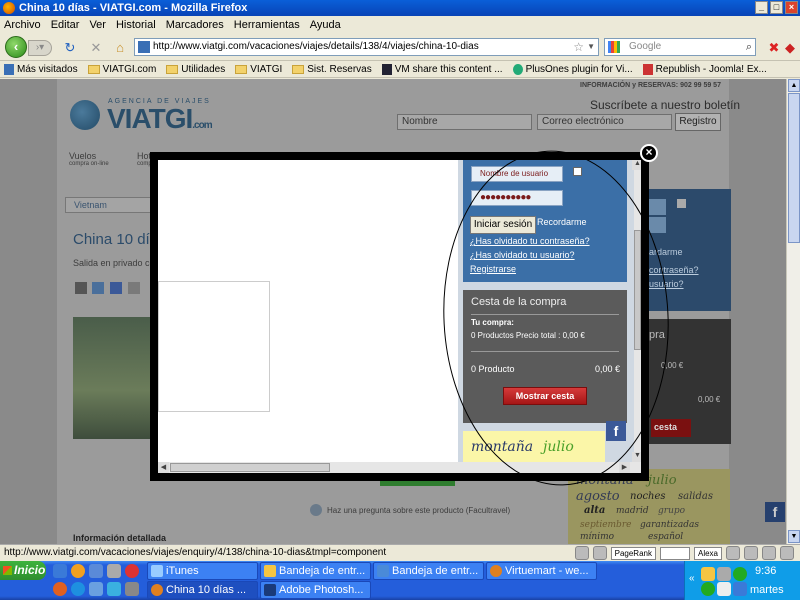  Describe the element at coordinates (258, 69) in the screenshot. I see `bookmark-viatgi: VIATGI` at that location.